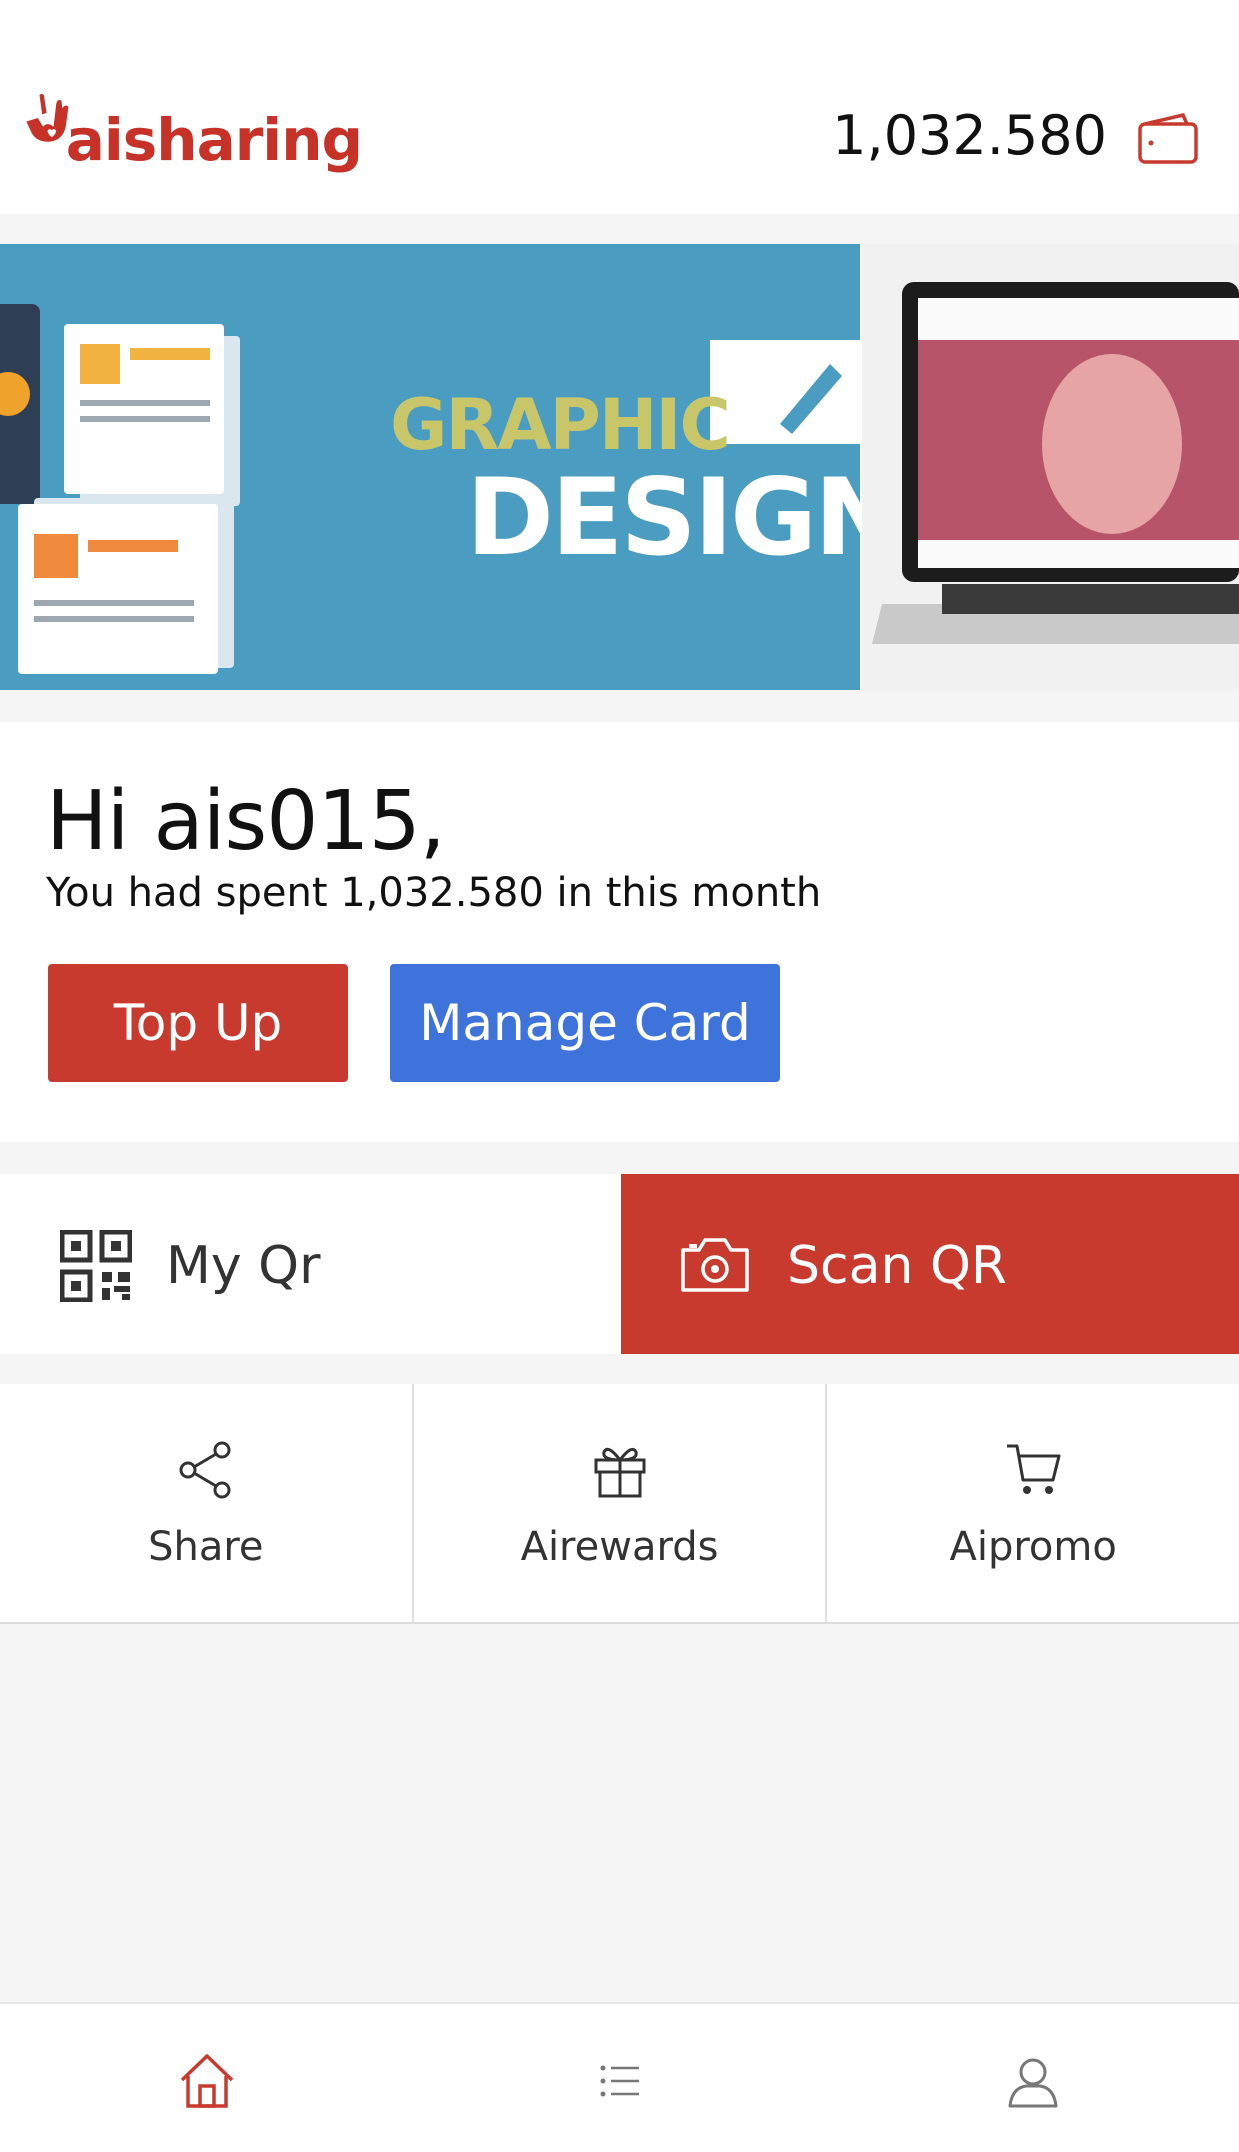 Image resolution: width=1239 pixels, height=2152 pixels. Describe the element at coordinates (96, 1266) in the screenshot. I see `qr-code-icon` at that location.